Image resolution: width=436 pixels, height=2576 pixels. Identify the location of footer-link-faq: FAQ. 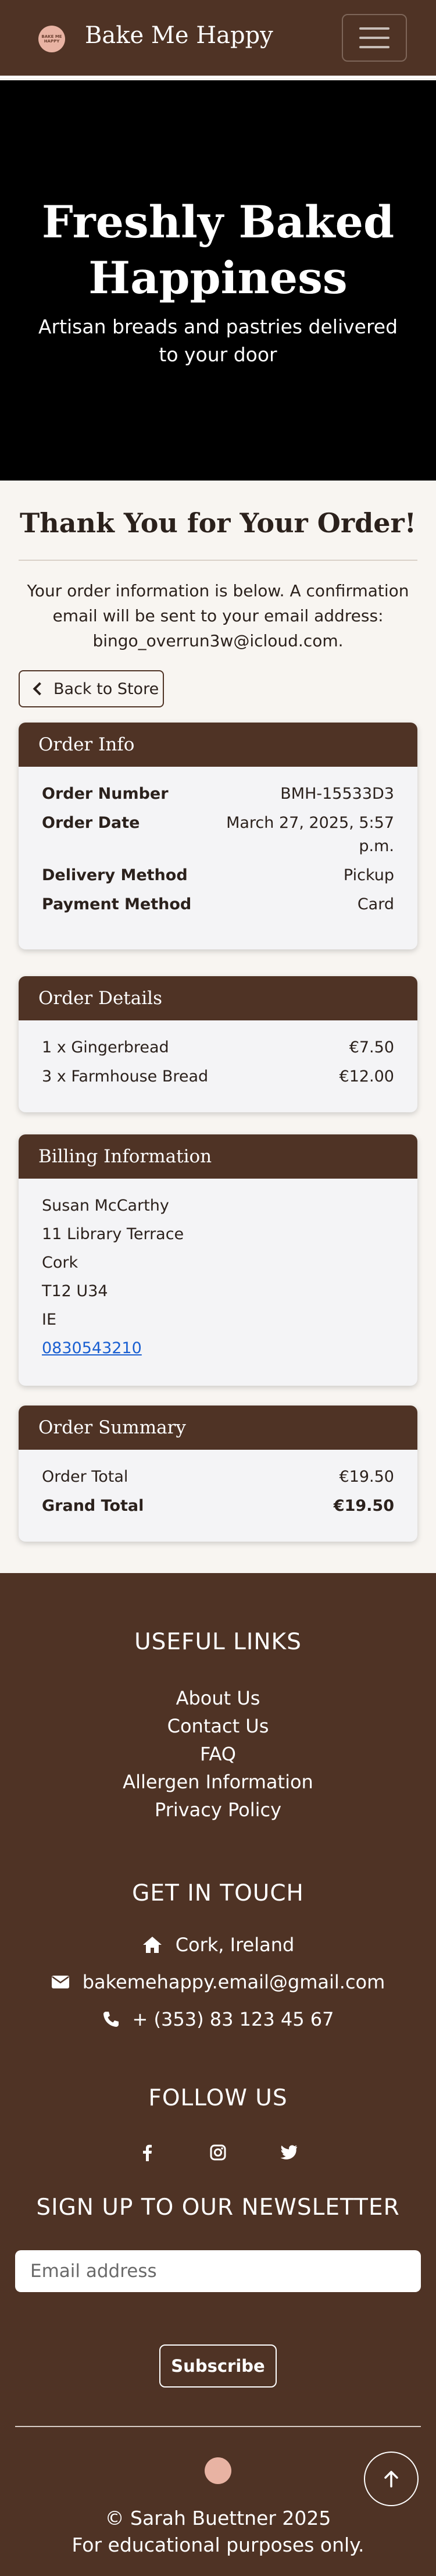
(218, 1754).